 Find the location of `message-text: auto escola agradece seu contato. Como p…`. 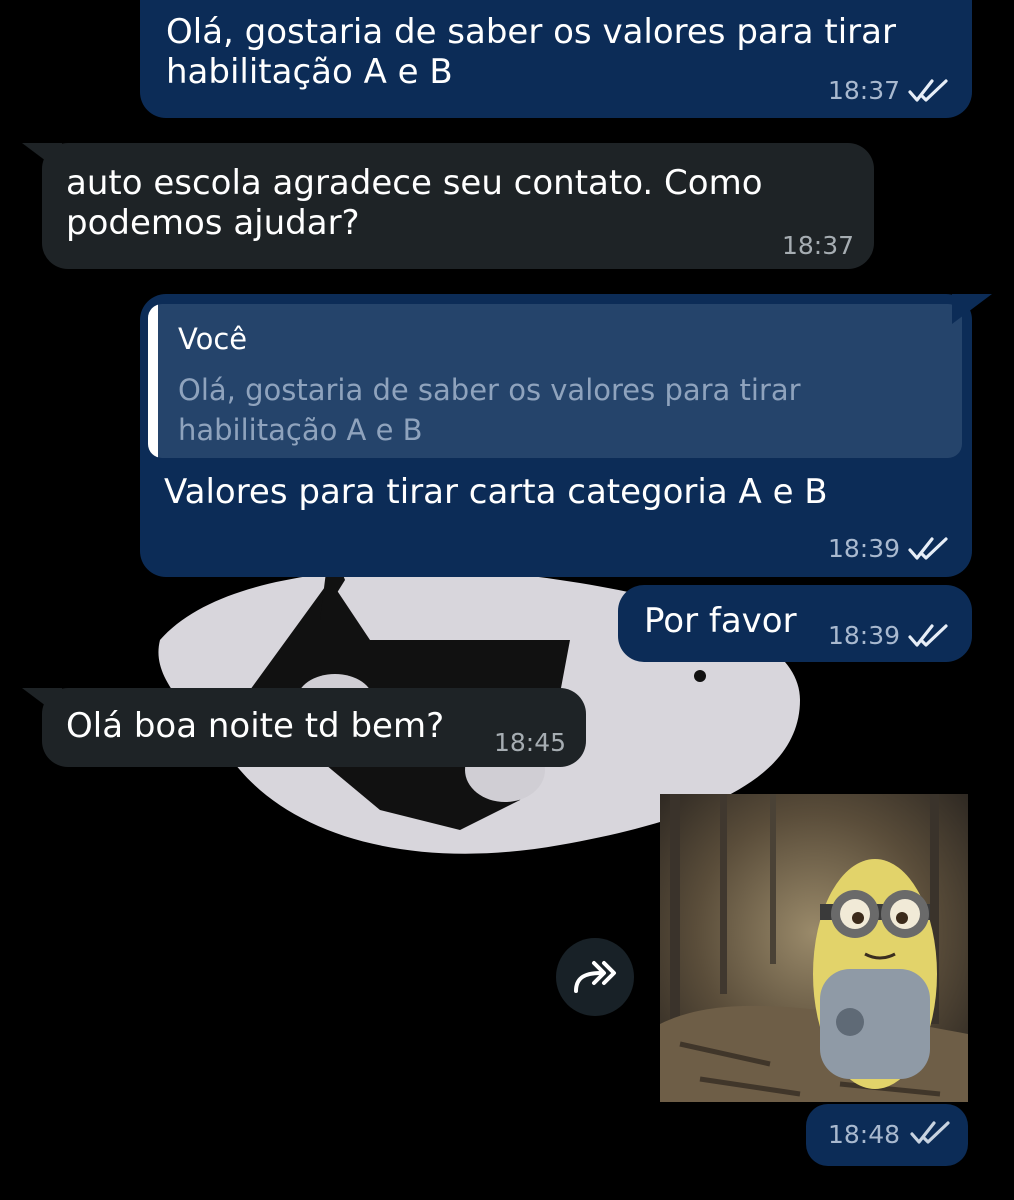

message-text: auto escola agradece seu contato. Como p… is located at coordinates (414, 203).